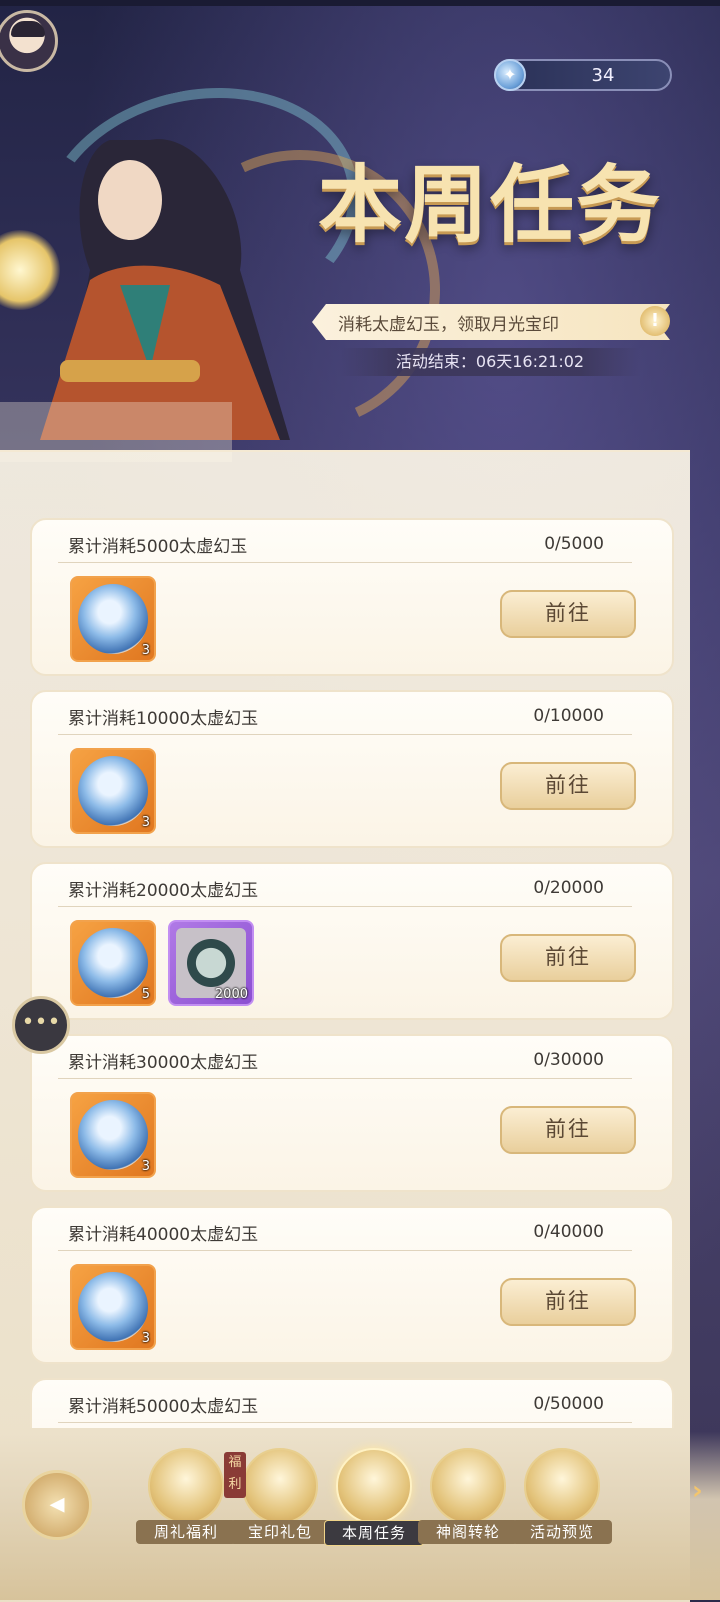 The image size is (720, 1602). I want to click on task-progress: 0/5000, so click(574, 544).